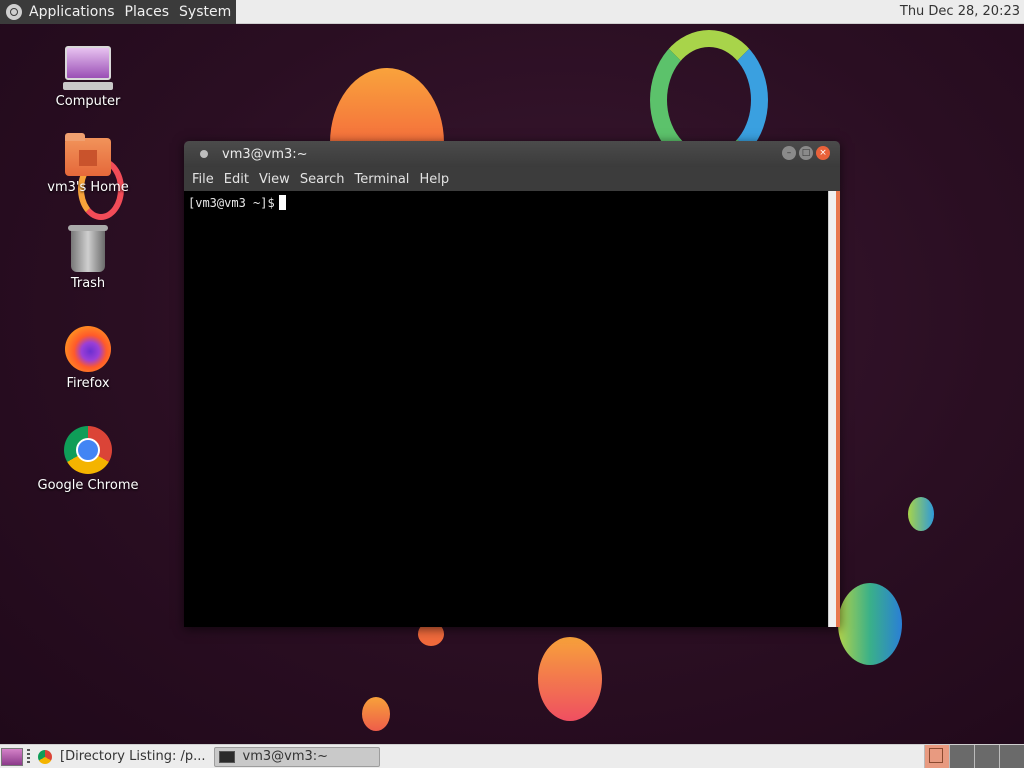 This screenshot has height=768, width=1024. What do you see at coordinates (88, 187) in the screenshot?
I see `desktop-icon-label: vm3's Home` at bounding box center [88, 187].